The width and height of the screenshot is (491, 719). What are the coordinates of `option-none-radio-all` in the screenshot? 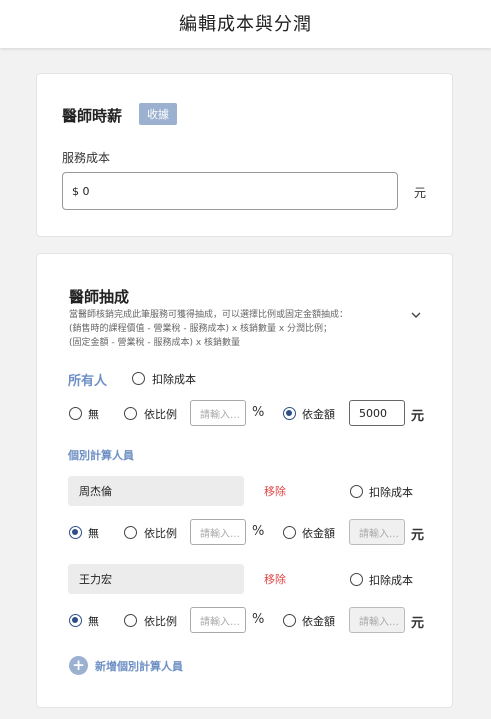 It's located at (75, 413).